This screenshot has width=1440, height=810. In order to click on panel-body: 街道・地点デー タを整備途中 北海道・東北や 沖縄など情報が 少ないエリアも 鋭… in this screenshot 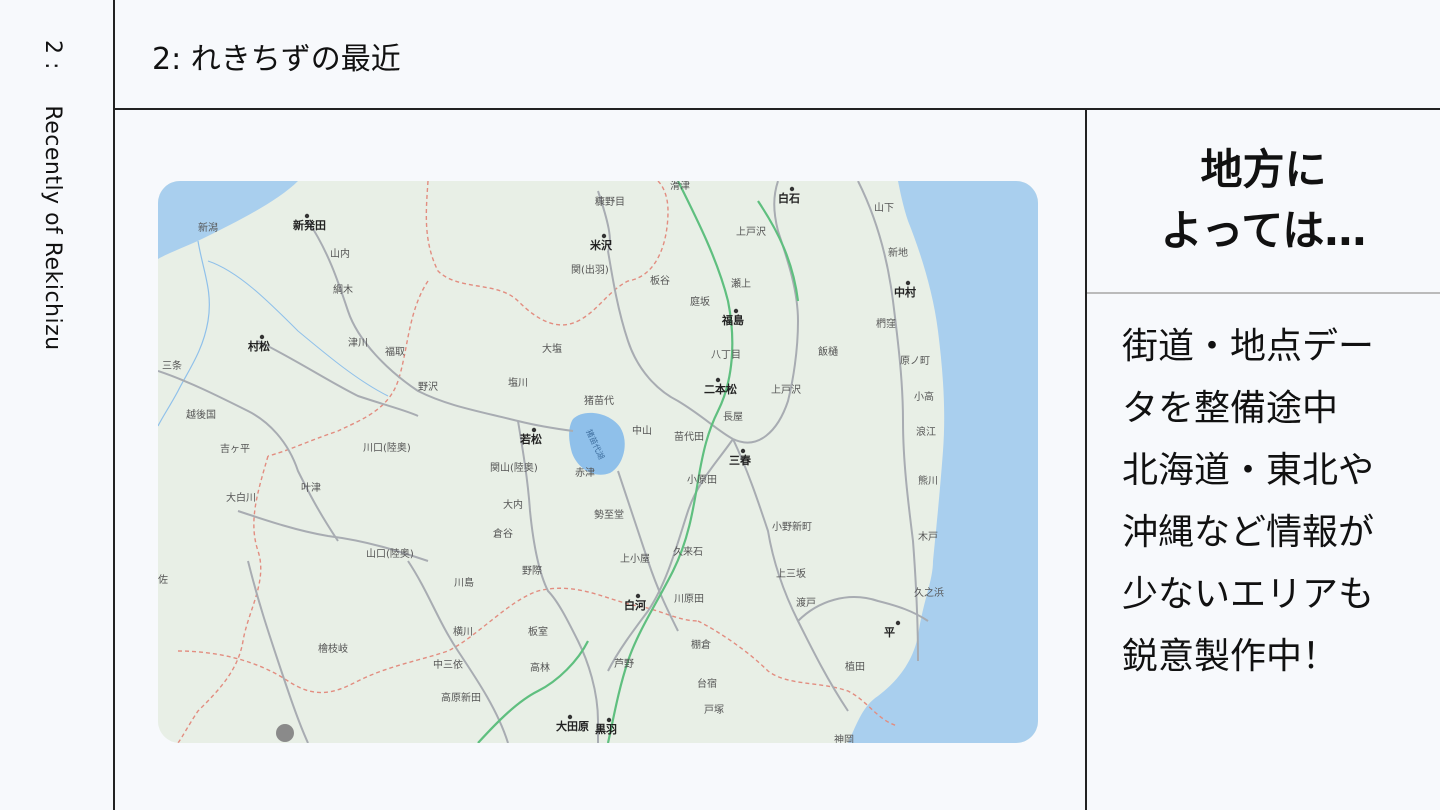, I will do `click(1272, 502)`.